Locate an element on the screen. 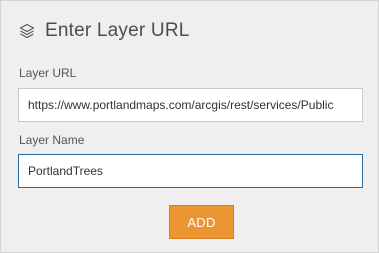 The height and width of the screenshot is (253, 379). layer-name-input is located at coordinates (190, 171).